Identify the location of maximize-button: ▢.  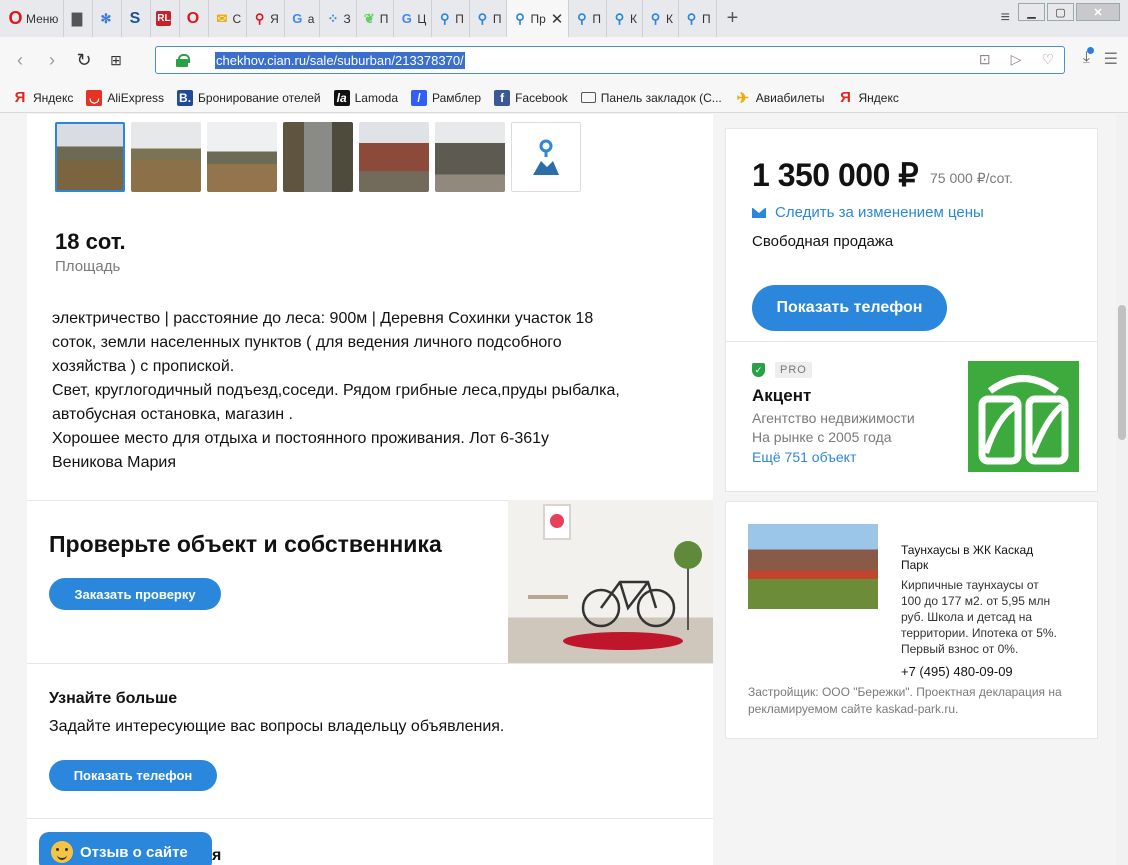
(1060, 12).